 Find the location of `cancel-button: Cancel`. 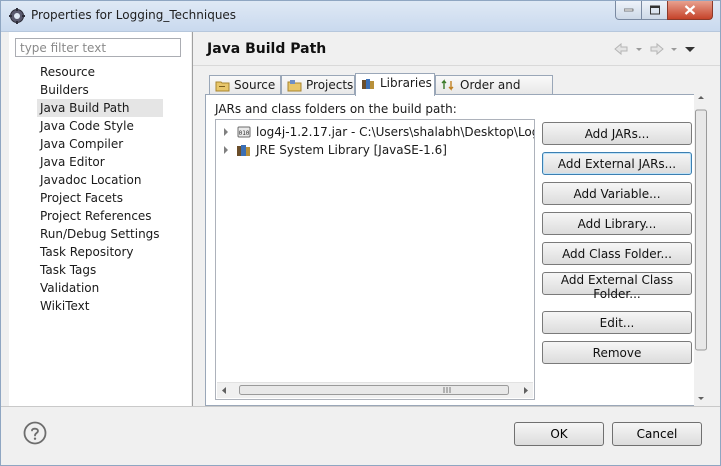

cancel-button: Cancel is located at coordinates (657, 434).